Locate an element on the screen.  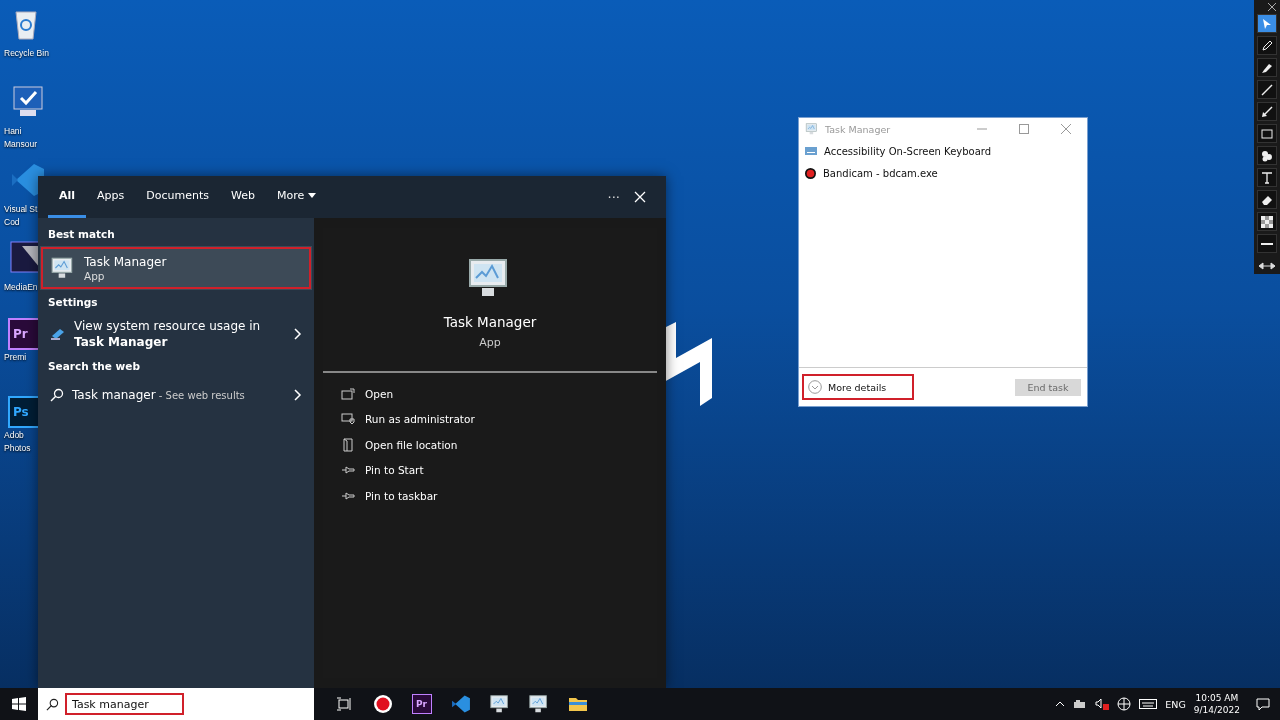
open-icon is located at coordinates (348, 393).